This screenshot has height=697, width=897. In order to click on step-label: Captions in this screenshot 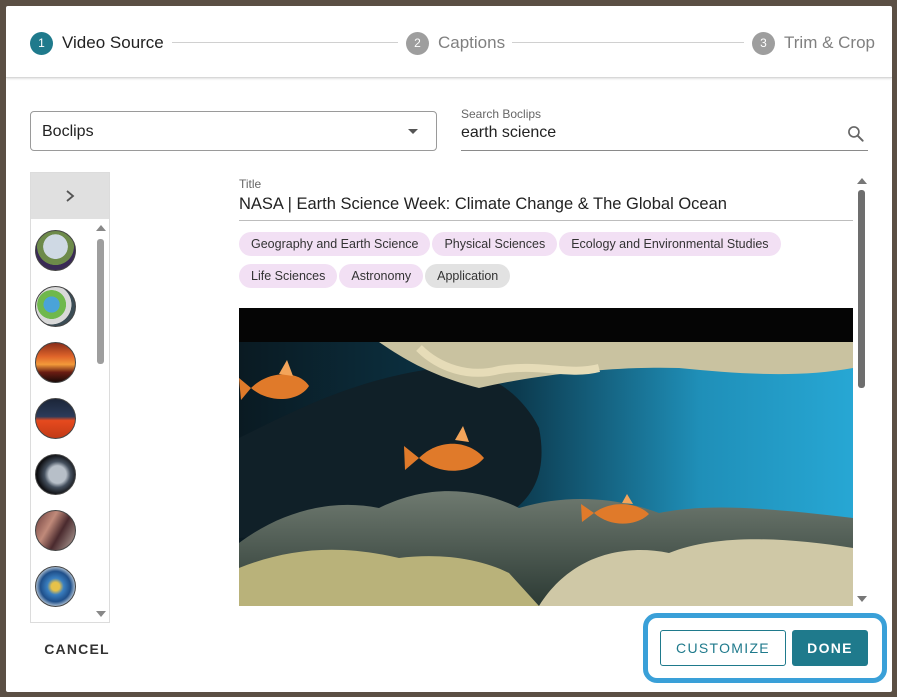, I will do `click(472, 42)`.